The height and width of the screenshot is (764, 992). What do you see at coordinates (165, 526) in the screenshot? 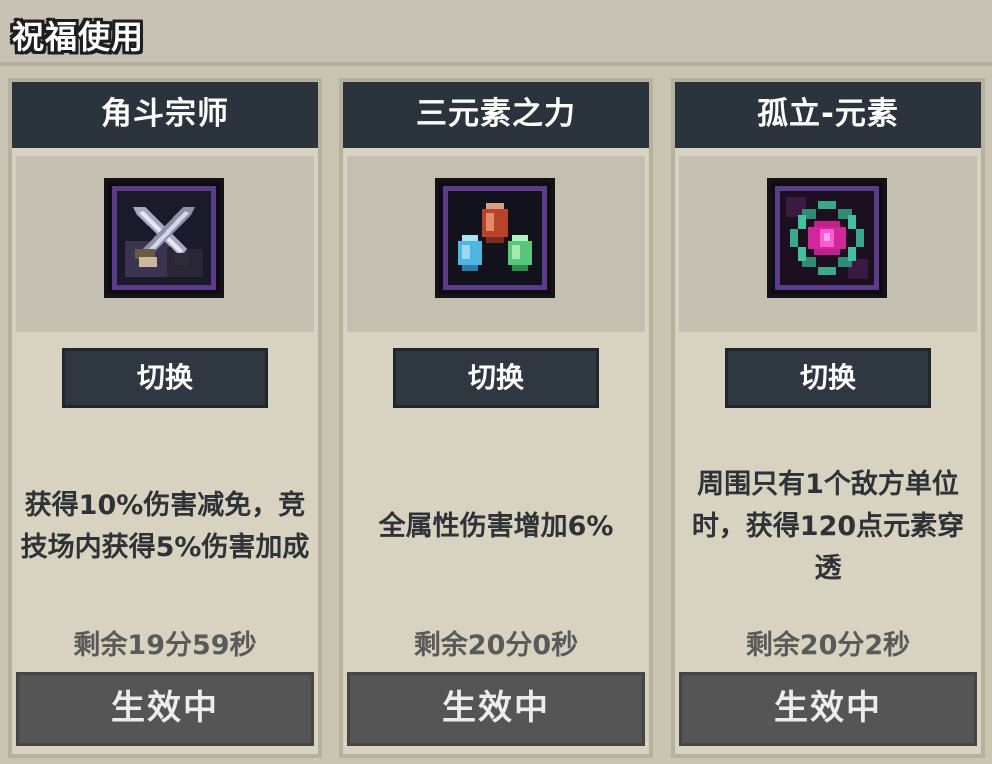
I see `blessing-description: 获得10%伤害减免，竞技场内获得5%伤害加成` at bounding box center [165, 526].